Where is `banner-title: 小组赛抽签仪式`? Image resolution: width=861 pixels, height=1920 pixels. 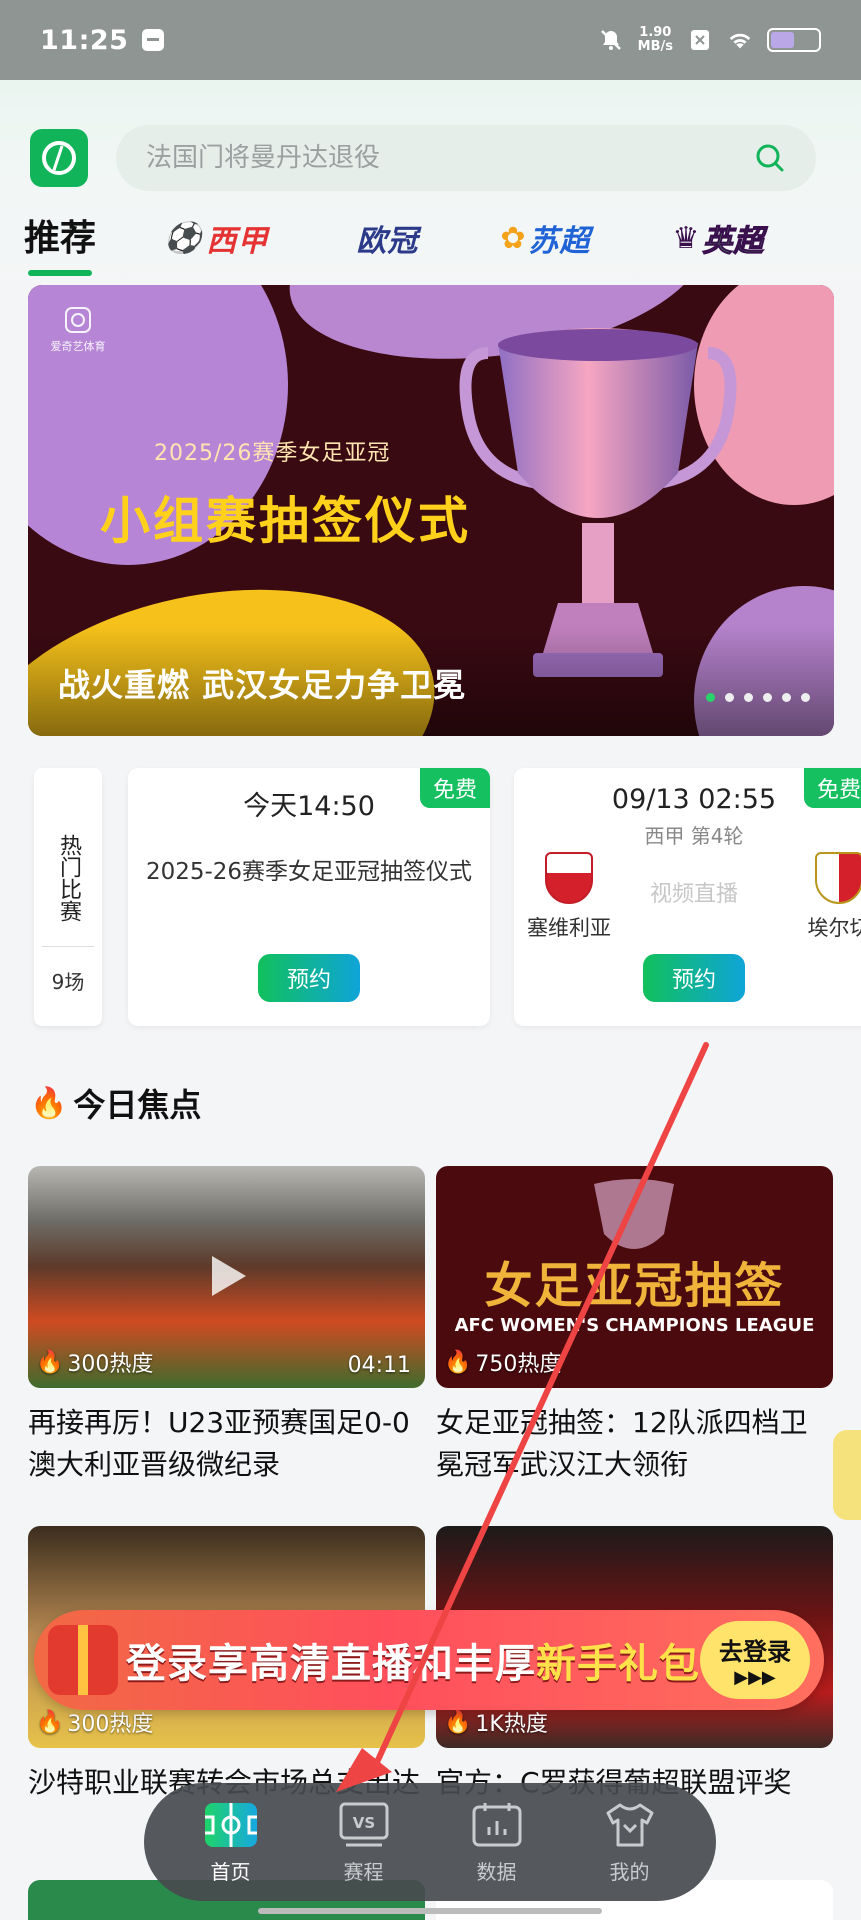
banner-title: 小组赛抽签仪式 is located at coordinates (285, 521).